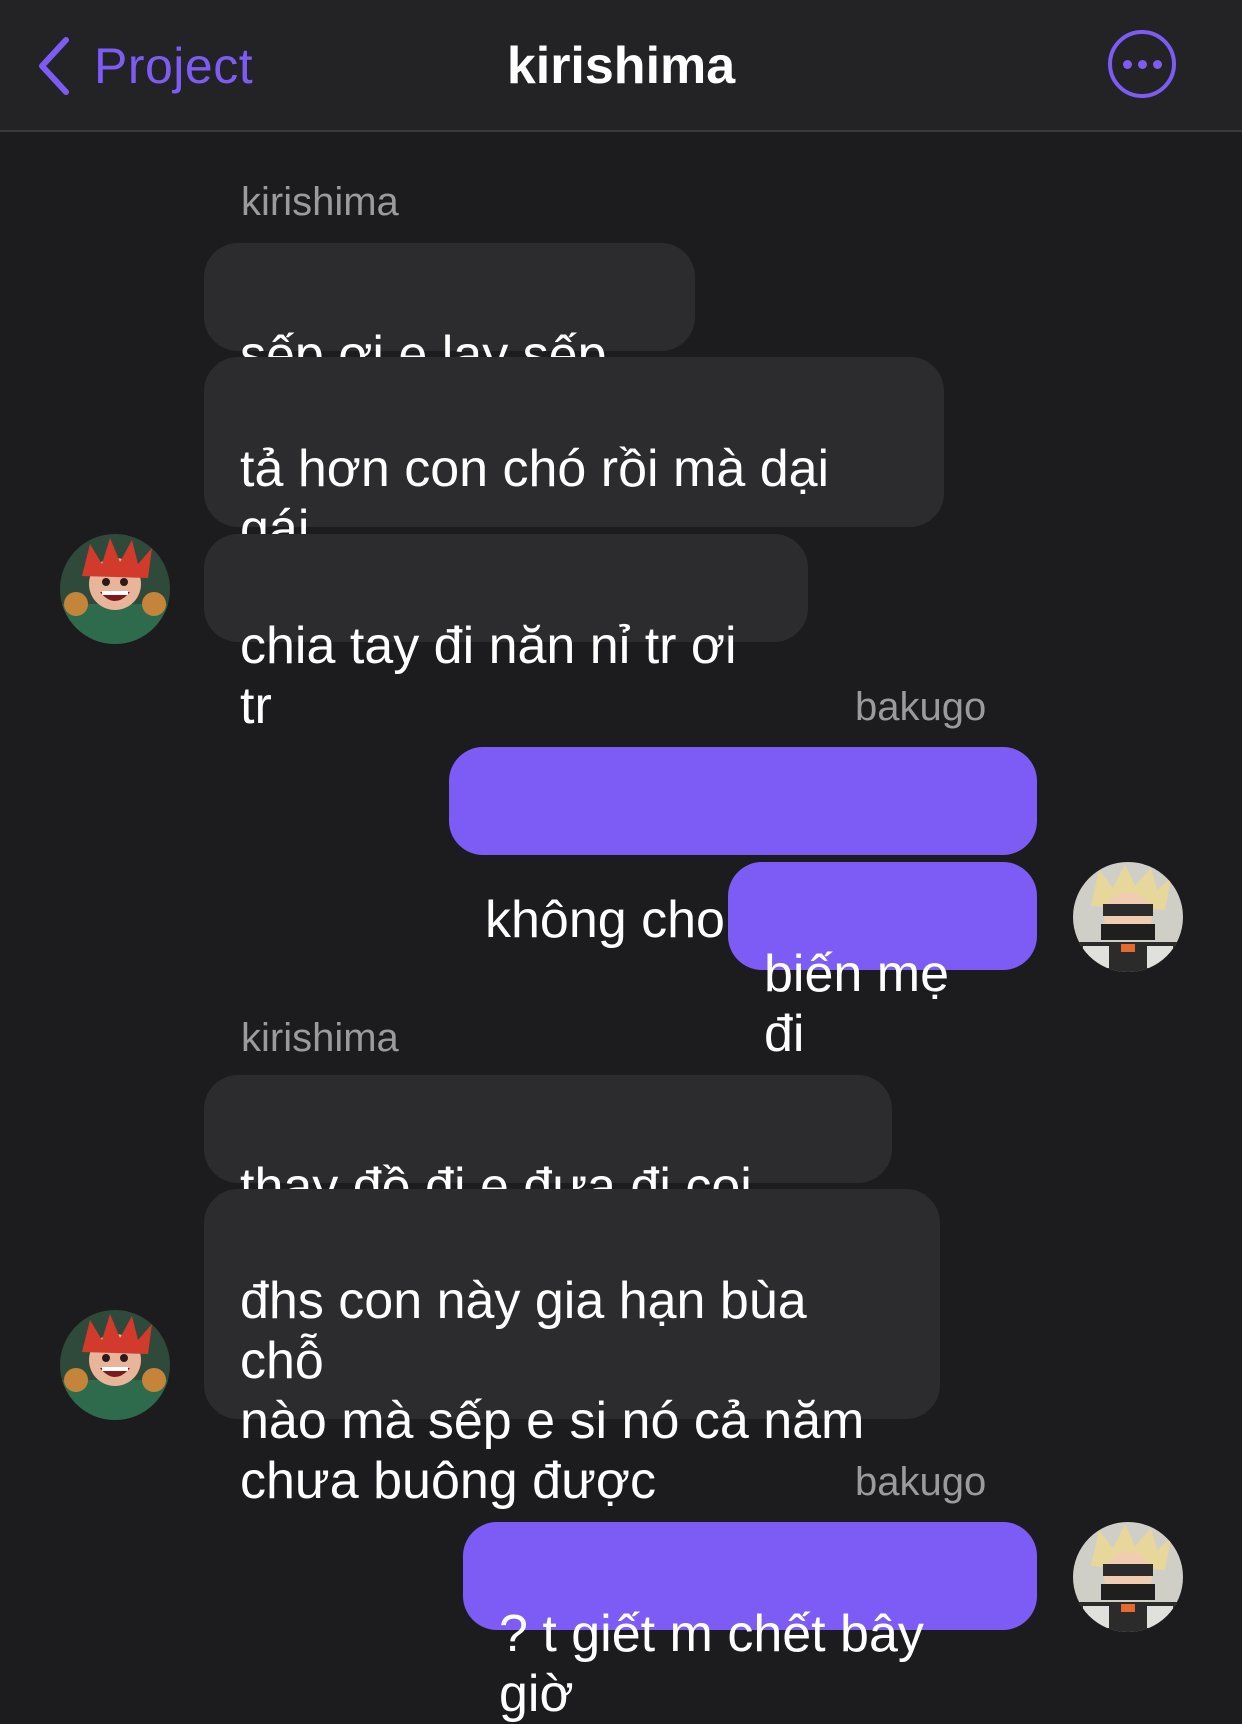 The width and height of the screenshot is (1242, 1724). I want to click on more-options-button, so click(1142, 64).